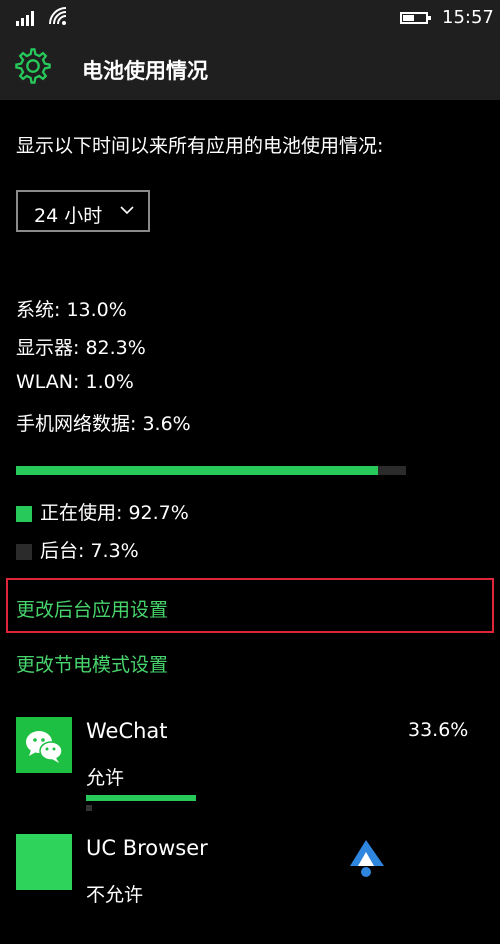  Describe the element at coordinates (115, 895) in the screenshot. I see `app-status: 不允许` at that location.